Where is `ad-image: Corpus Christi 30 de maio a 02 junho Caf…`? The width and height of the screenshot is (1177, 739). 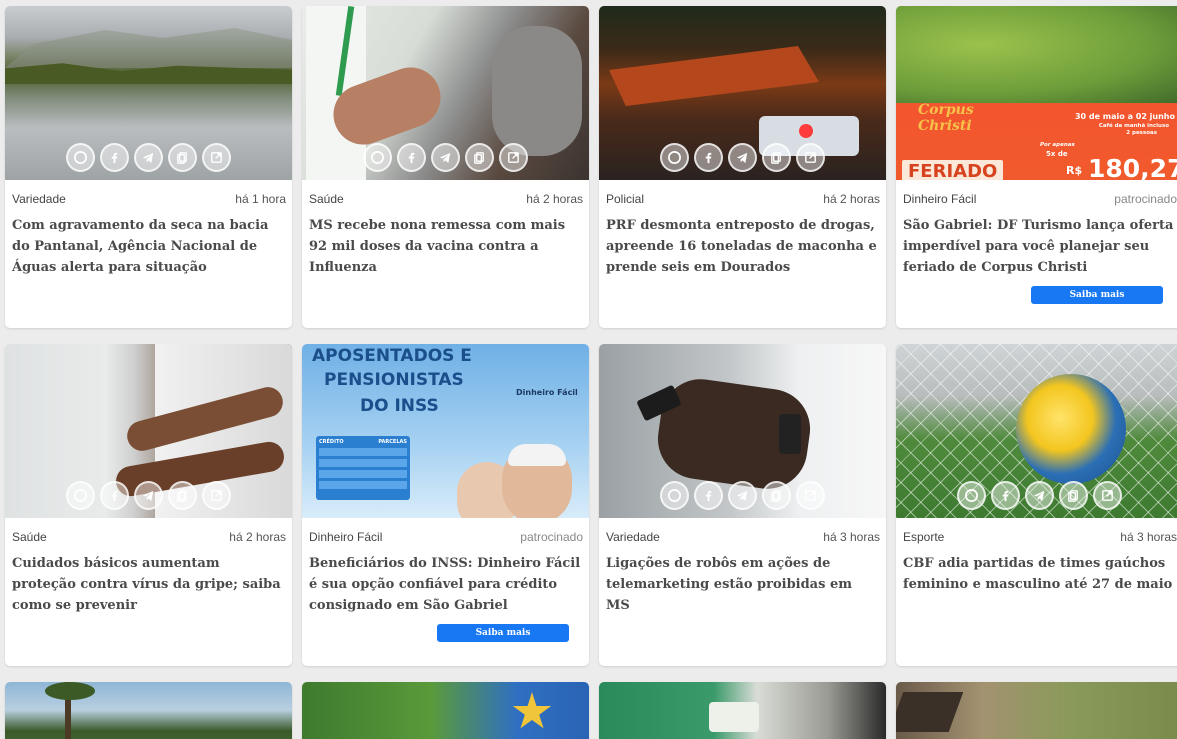
ad-image: Corpus Christi 30 de maio a 02 junho Caf… is located at coordinates (1036, 93).